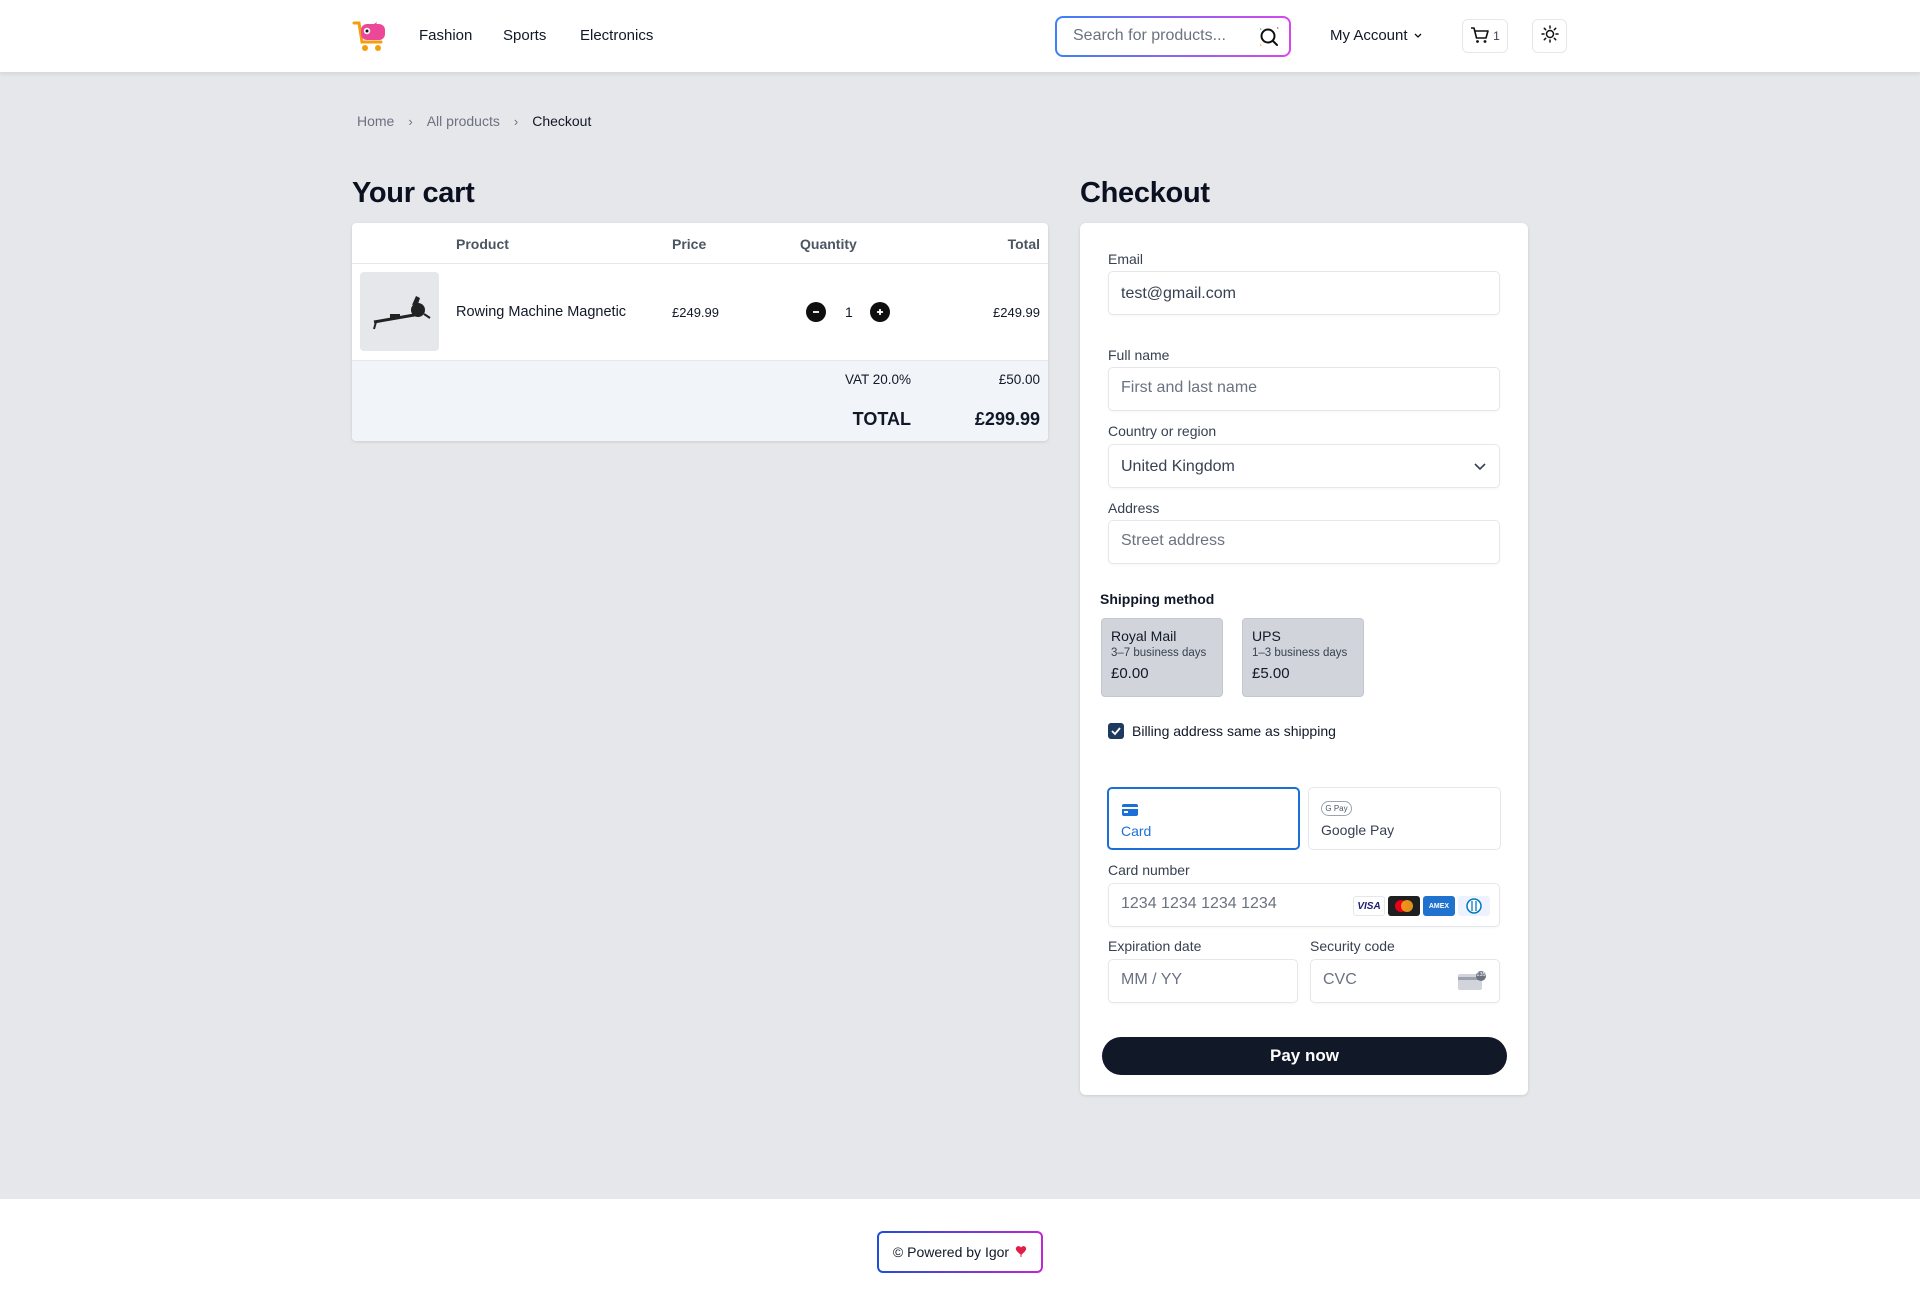 This screenshot has width=1920, height=1305. I want to click on my-account-label: My Account, so click(1369, 35).